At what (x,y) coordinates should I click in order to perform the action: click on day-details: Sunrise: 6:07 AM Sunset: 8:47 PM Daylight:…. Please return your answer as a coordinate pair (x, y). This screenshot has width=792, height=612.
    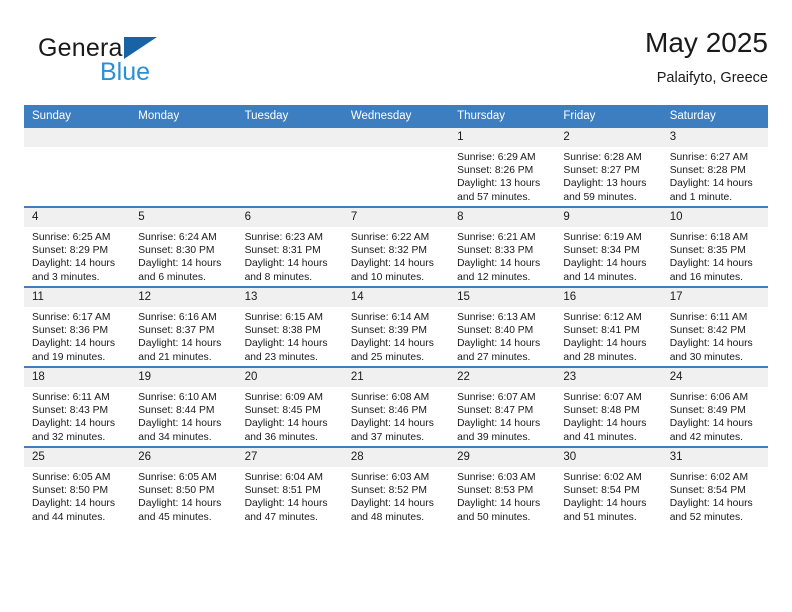
    Looking at the image, I should click on (502, 415).